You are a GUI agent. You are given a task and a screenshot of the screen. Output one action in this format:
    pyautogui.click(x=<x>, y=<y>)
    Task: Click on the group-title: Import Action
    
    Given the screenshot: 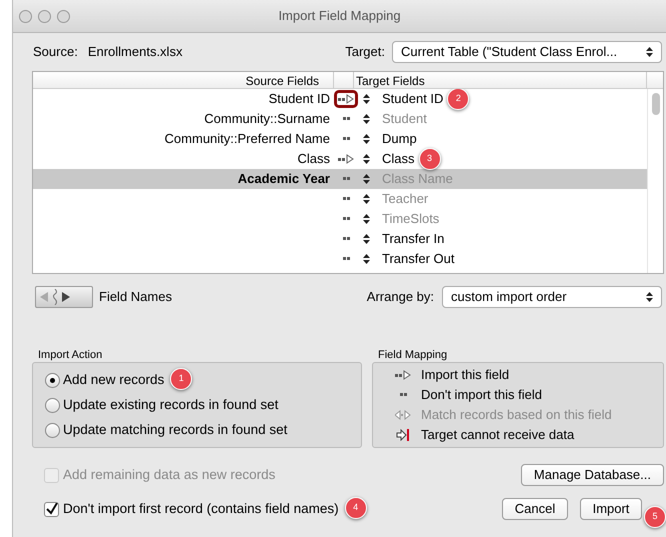 What is the action you would take?
    pyautogui.click(x=70, y=355)
    